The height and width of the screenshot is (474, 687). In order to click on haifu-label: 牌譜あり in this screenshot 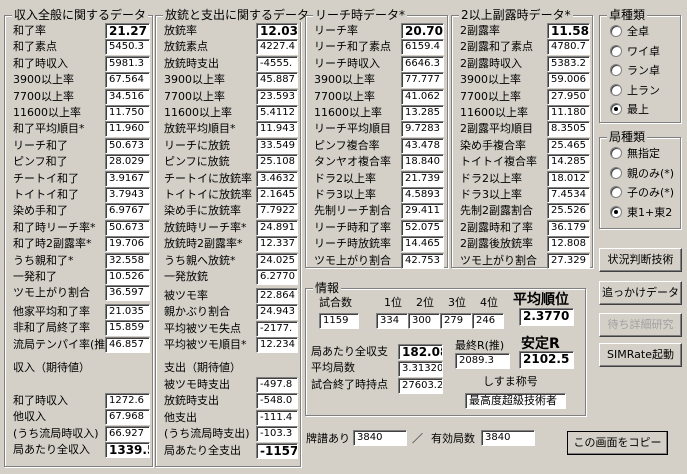, I will do `click(328, 438)`.